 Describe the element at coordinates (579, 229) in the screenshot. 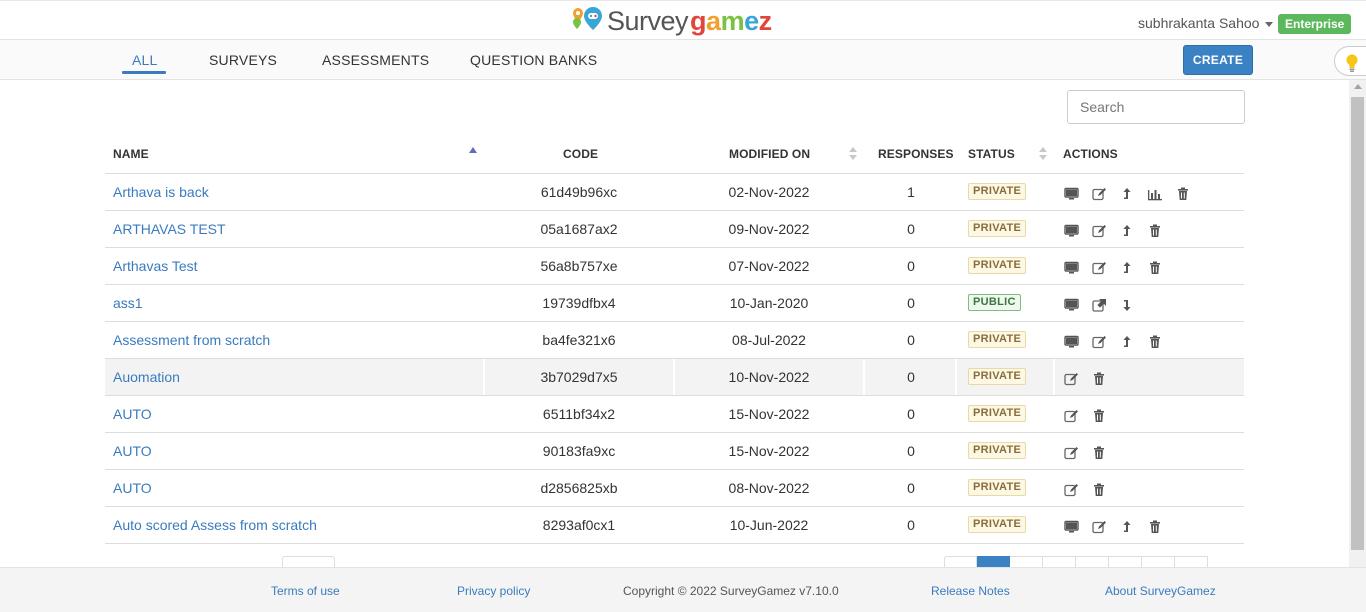

I see `row-code: 05a1687ax2` at that location.